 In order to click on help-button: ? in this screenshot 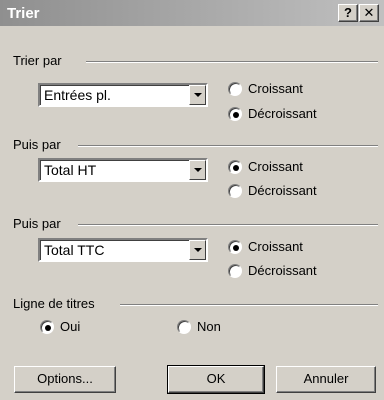, I will do `click(348, 13)`.